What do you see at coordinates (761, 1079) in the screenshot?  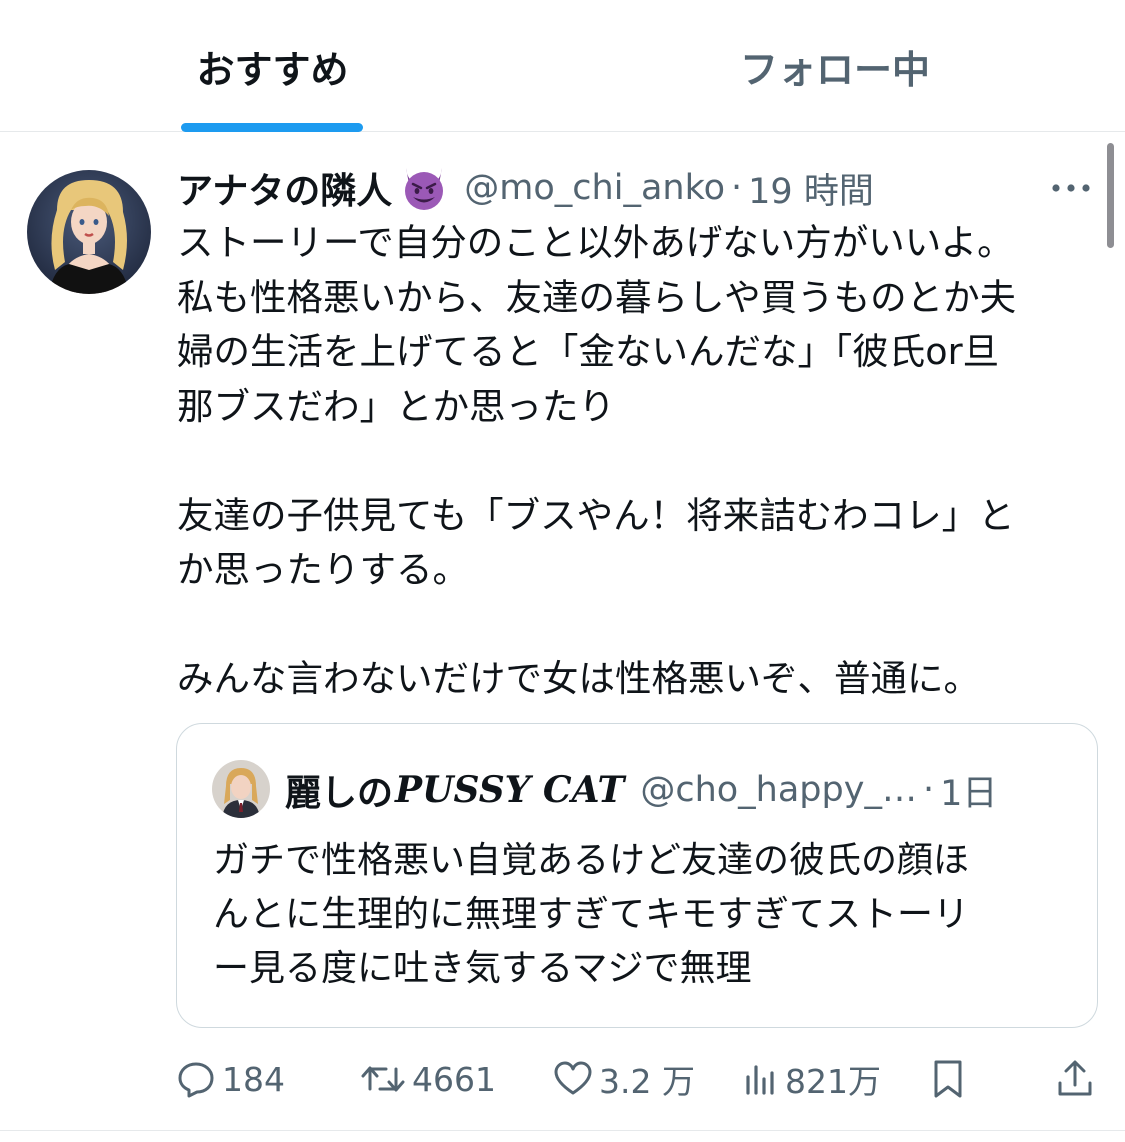 I see `views-chart-icon` at bounding box center [761, 1079].